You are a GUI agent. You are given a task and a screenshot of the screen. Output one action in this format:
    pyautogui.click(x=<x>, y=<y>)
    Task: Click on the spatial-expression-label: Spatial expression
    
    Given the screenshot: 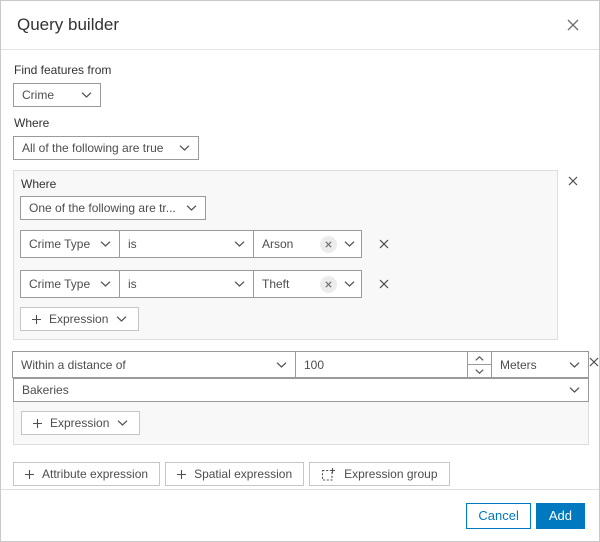 What is the action you would take?
    pyautogui.click(x=243, y=474)
    